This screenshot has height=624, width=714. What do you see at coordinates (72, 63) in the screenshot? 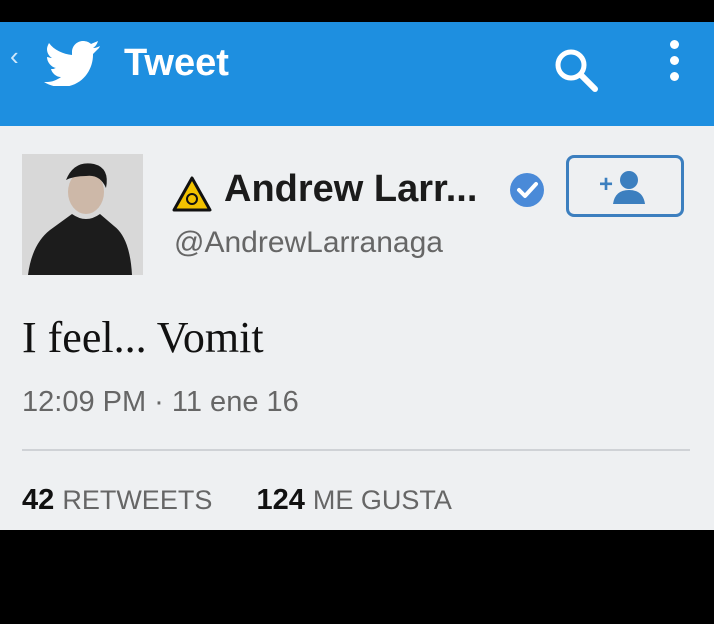
I see `twitter-bird-icon` at bounding box center [72, 63].